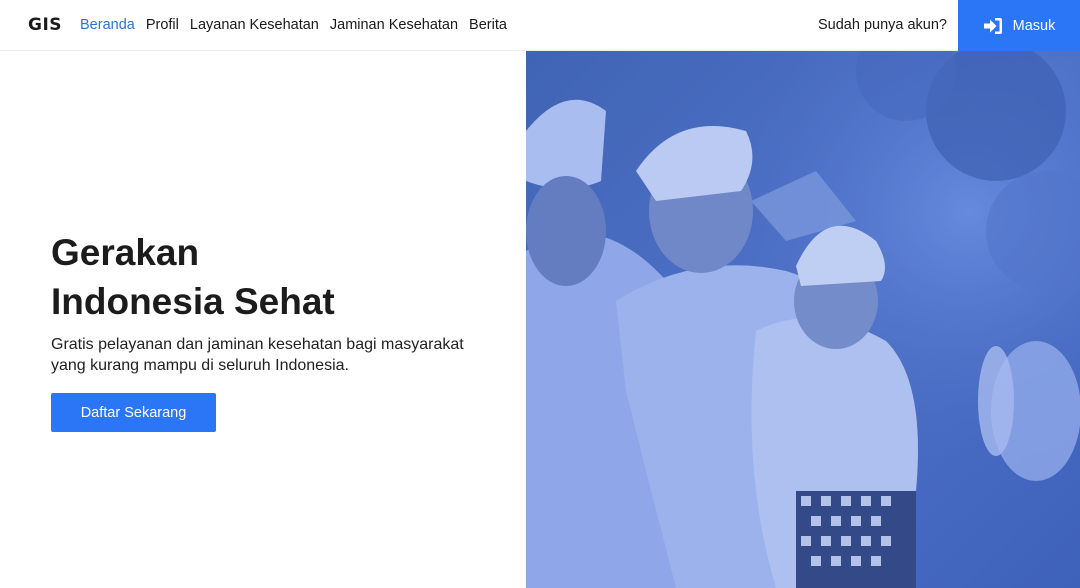  Describe the element at coordinates (1034, 25) in the screenshot. I see `login-label: Masuk` at that location.